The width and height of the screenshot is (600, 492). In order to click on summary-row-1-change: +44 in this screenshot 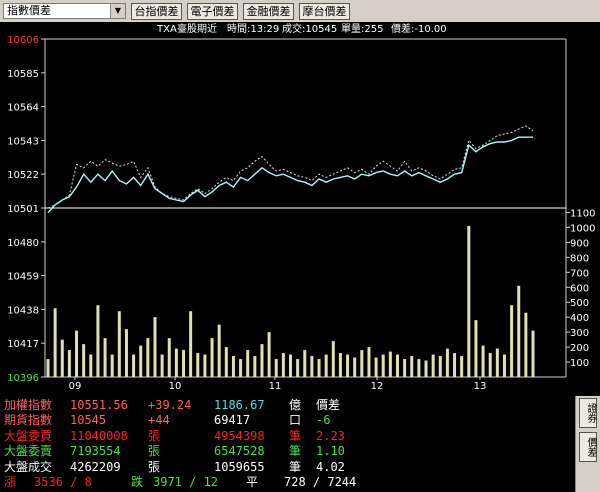, I will do `click(159, 420)`.